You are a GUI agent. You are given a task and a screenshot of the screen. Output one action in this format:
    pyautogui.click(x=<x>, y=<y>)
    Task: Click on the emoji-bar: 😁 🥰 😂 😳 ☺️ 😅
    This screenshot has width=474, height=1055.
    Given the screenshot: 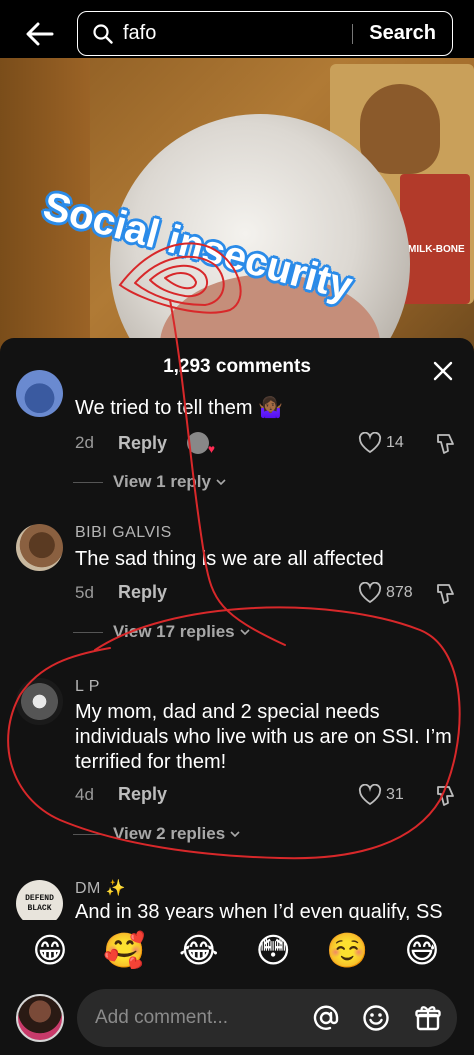 What is the action you would take?
    pyautogui.click(x=237, y=951)
    